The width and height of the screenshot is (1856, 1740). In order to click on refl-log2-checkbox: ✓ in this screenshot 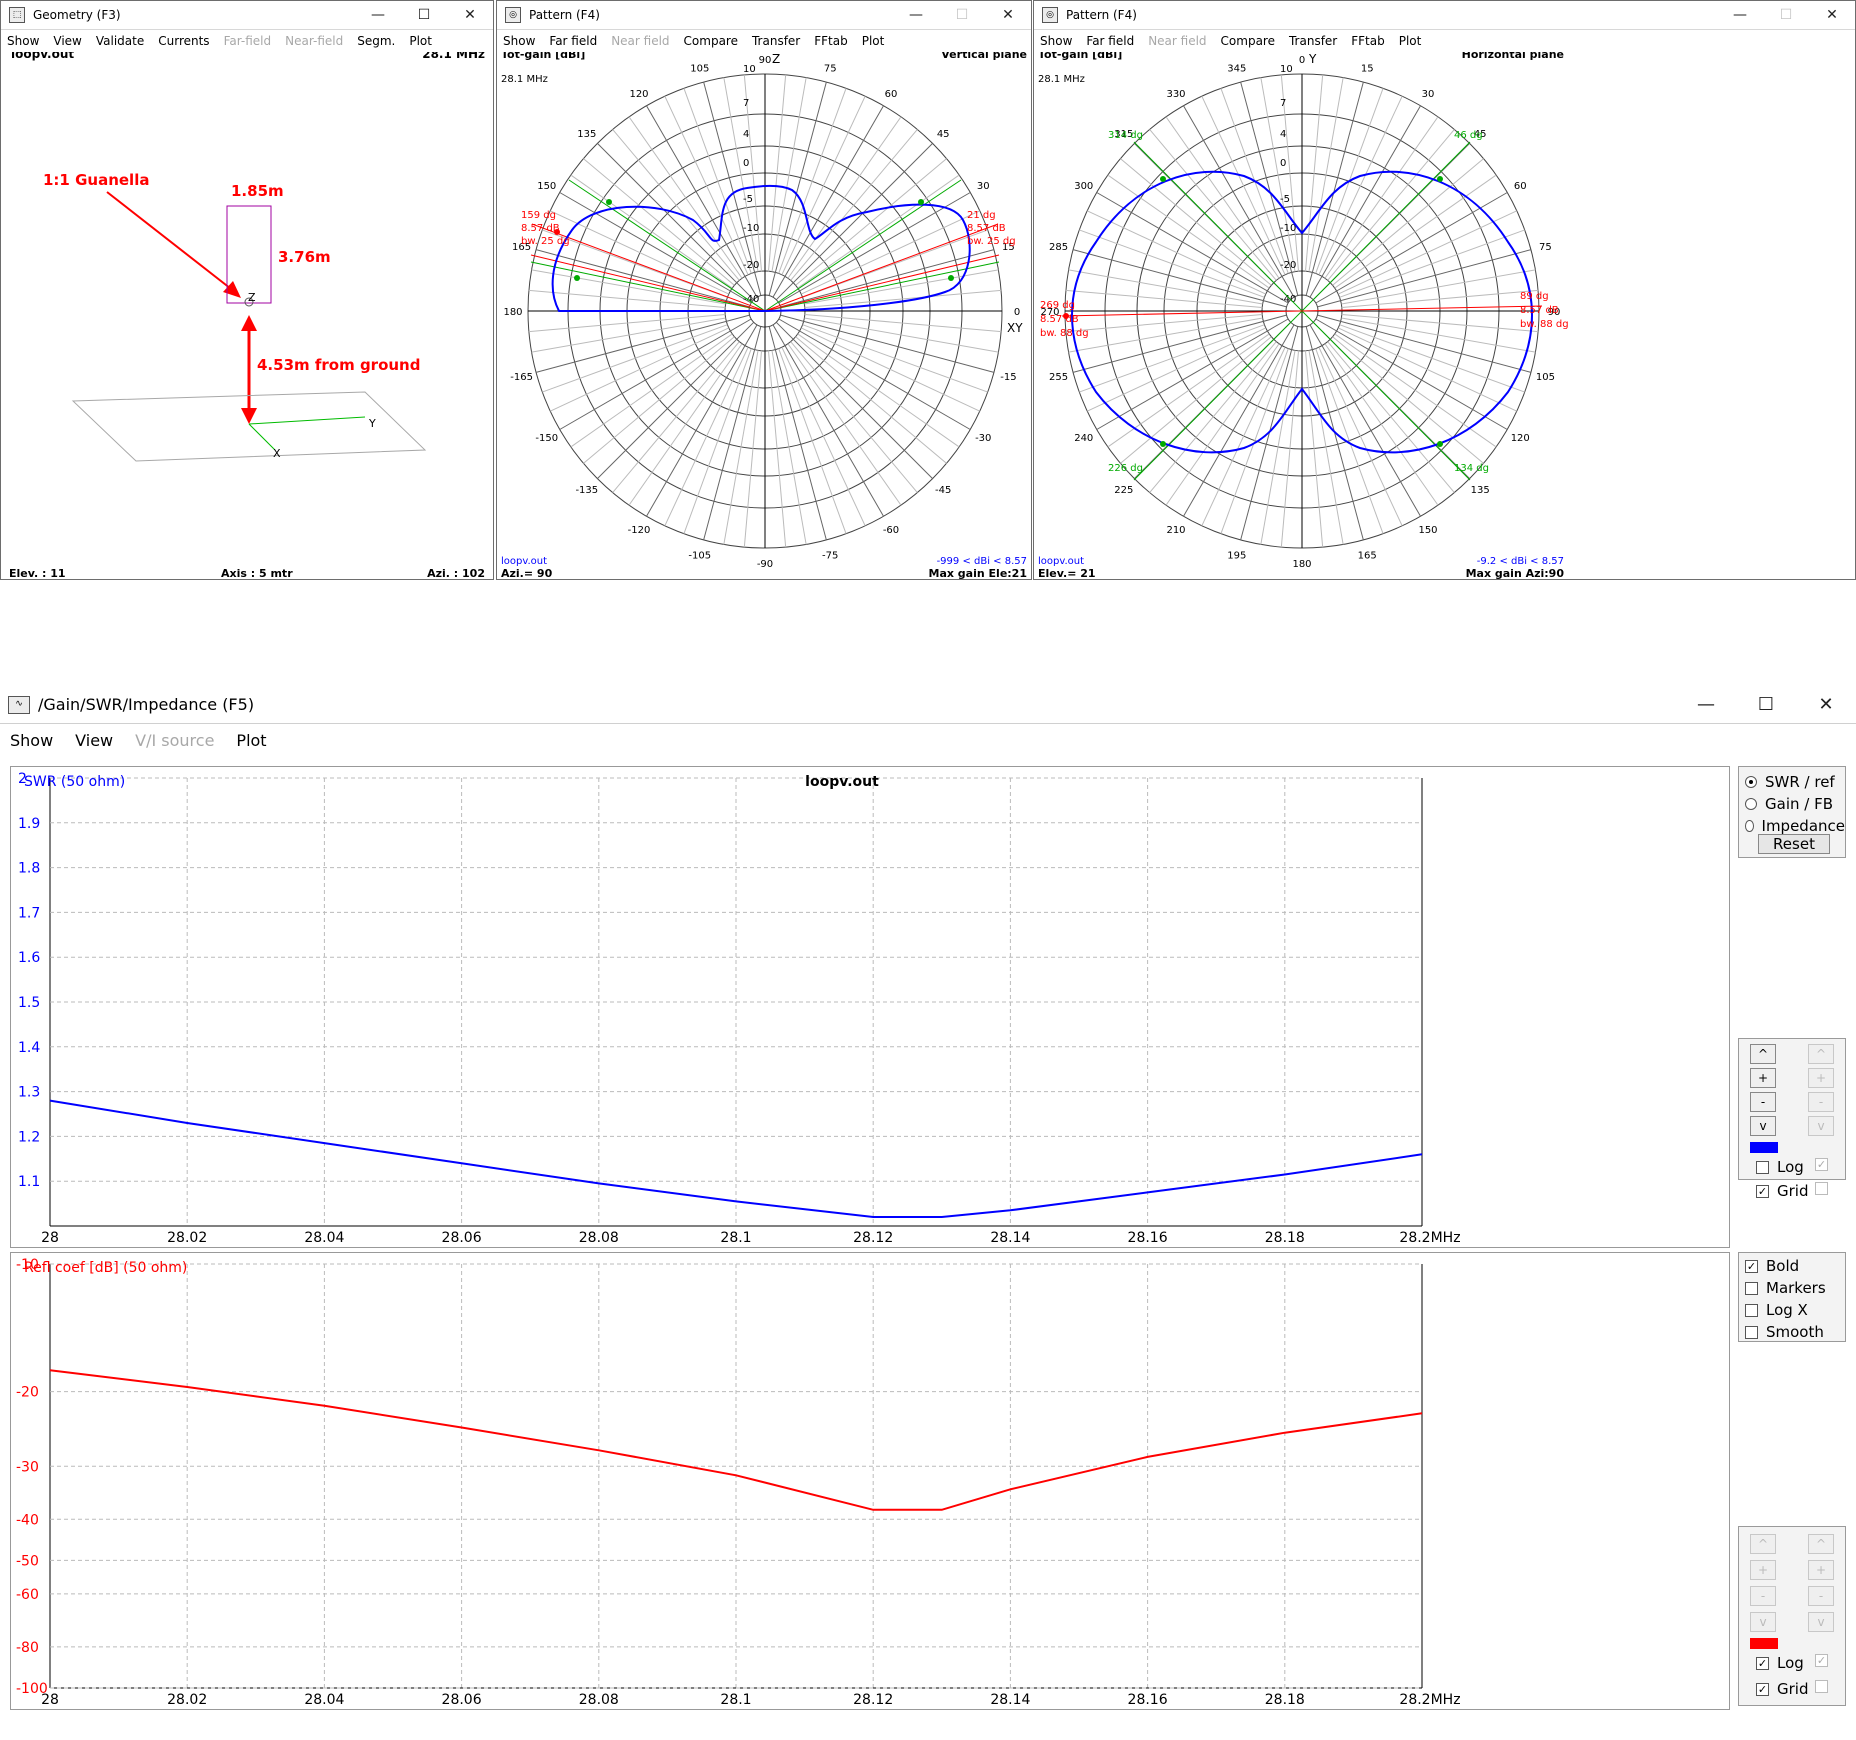, I will do `click(1825, 1660)`.